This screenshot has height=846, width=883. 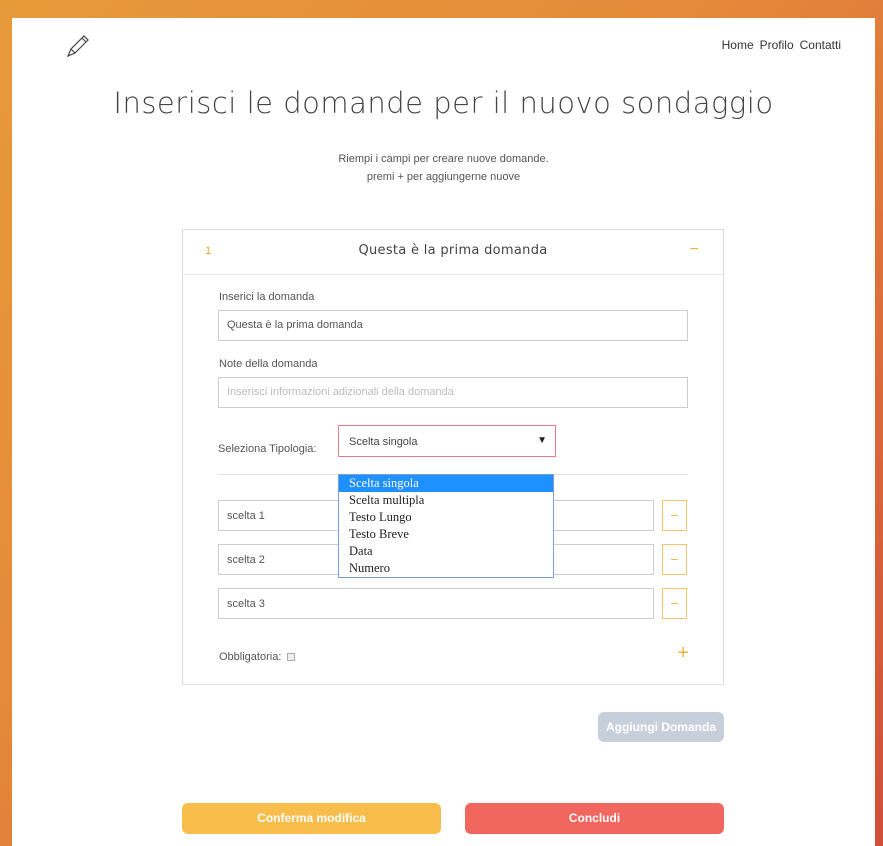 I want to click on caret-down-icon: ▼, so click(x=542, y=440).